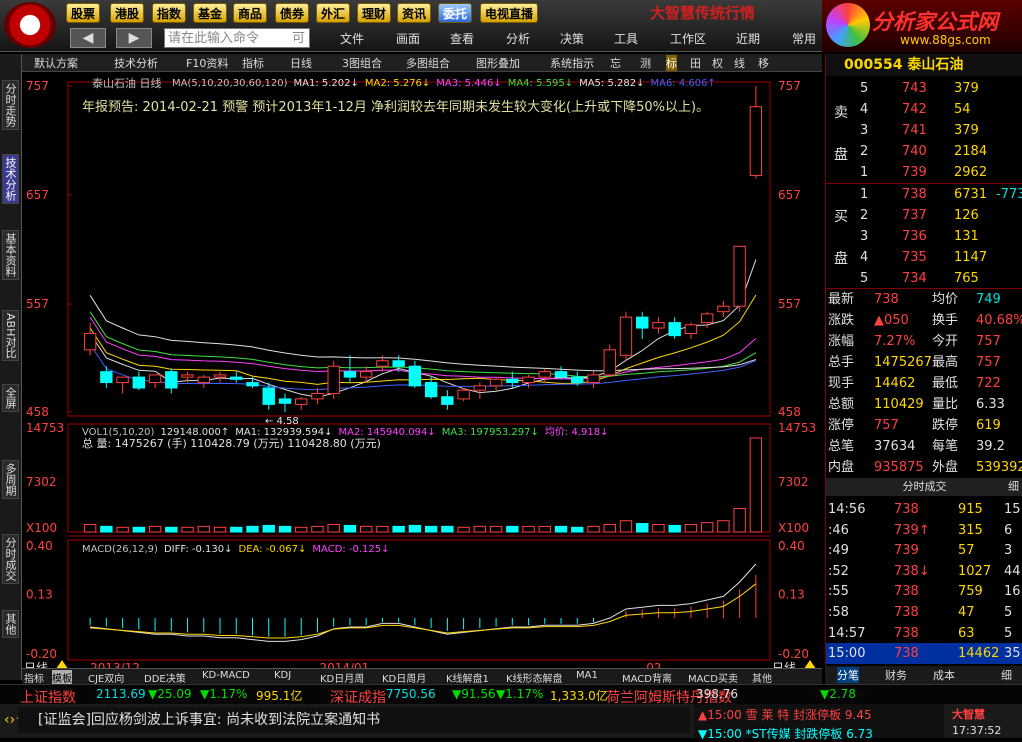  Describe the element at coordinates (762, 677) in the screenshot. I see `indicator-tab-13: 其他` at that location.